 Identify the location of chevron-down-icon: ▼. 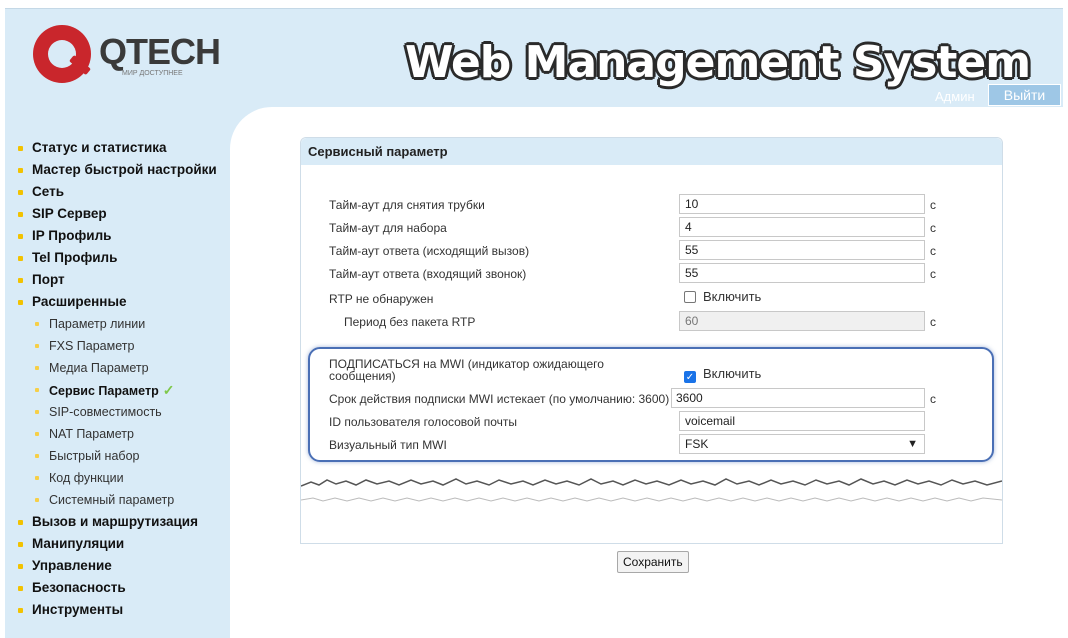
(912, 444).